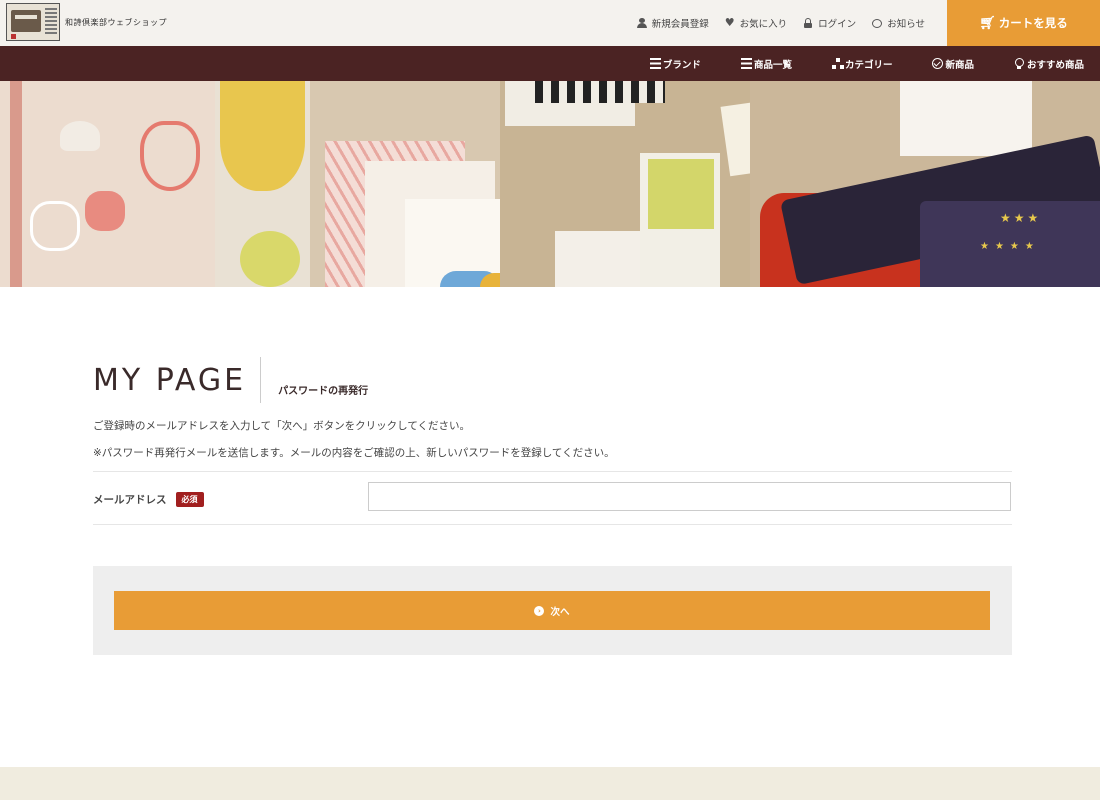 This screenshot has width=1100, height=800. I want to click on login-link: ログイン, so click(829, 23).